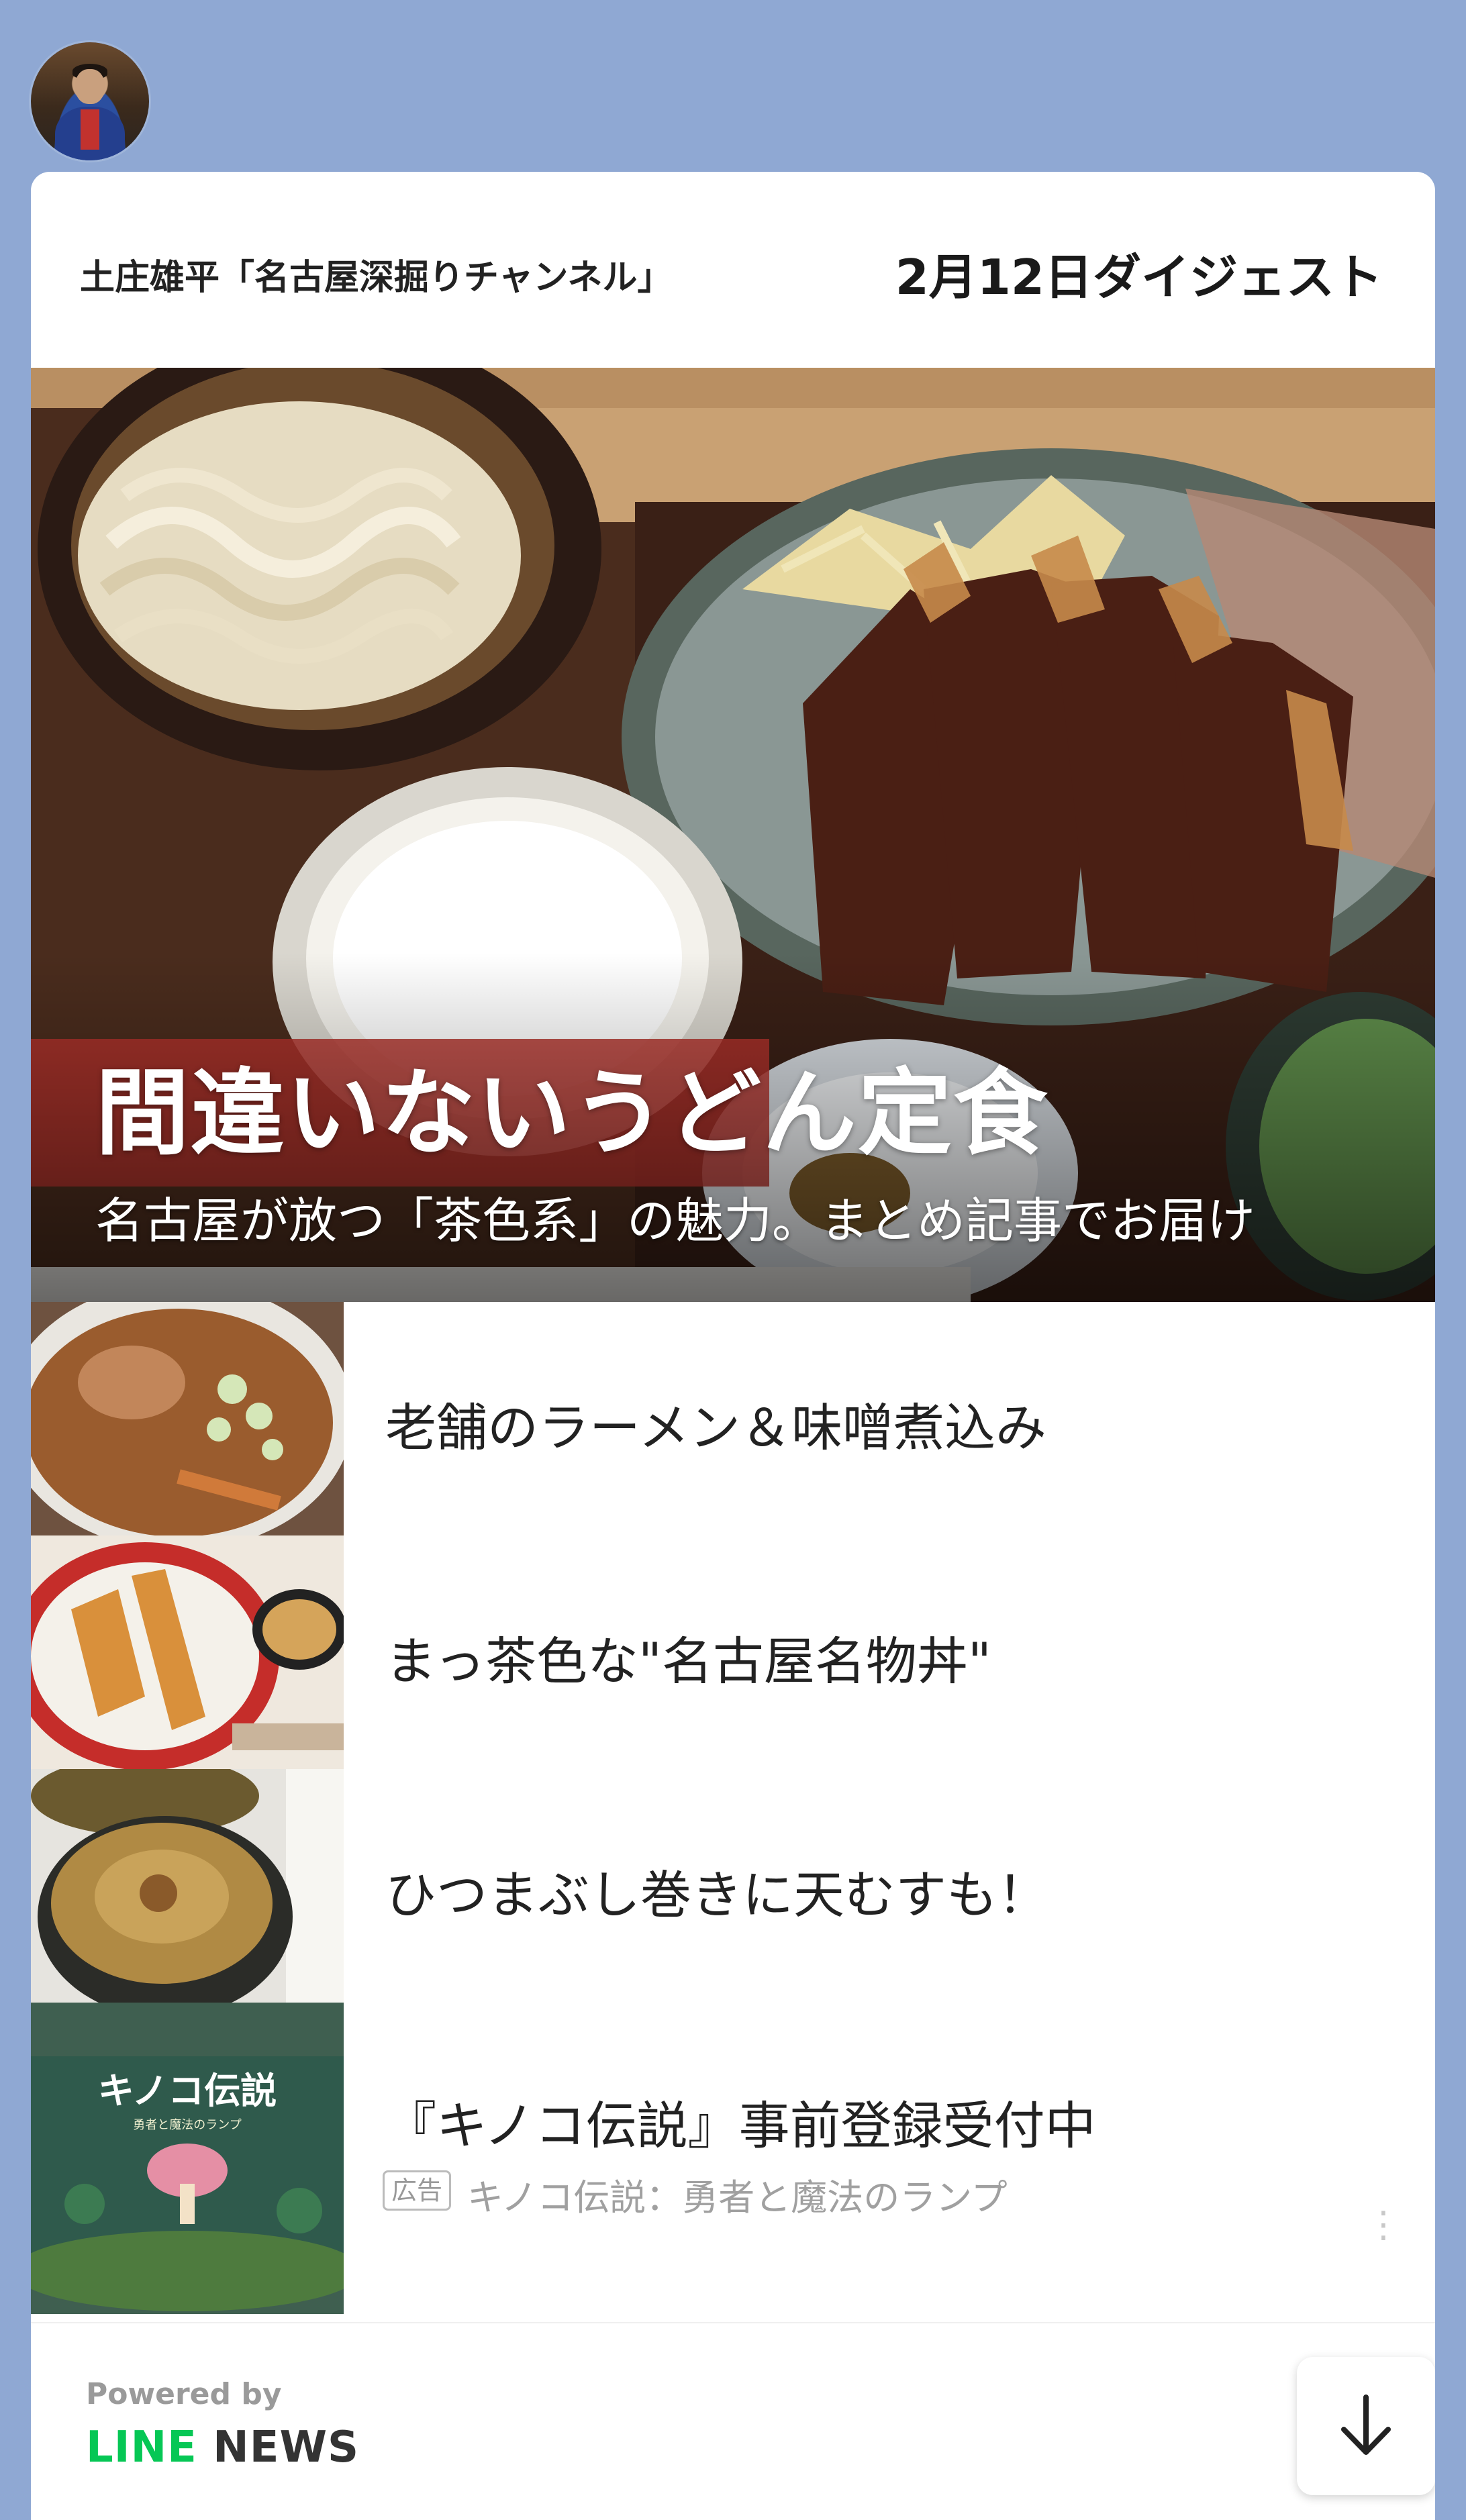  I want to click on game-ad-thumb-title: キノコ伝説, so click(187, 2091).